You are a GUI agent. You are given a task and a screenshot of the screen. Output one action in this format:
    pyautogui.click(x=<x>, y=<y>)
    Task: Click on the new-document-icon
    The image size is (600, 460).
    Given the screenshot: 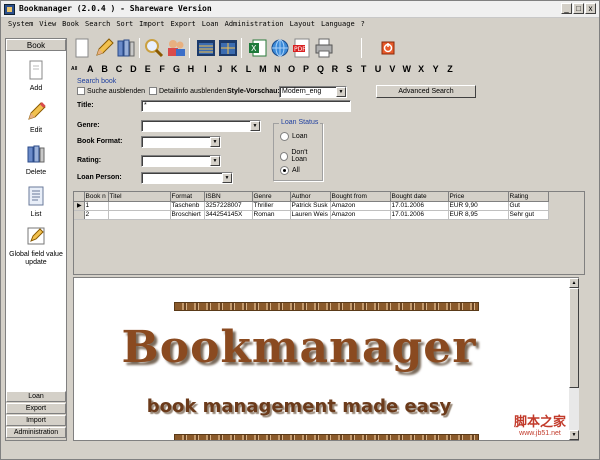 What is the action you would take?
    pyautogui.click(x=82, y=48)
    